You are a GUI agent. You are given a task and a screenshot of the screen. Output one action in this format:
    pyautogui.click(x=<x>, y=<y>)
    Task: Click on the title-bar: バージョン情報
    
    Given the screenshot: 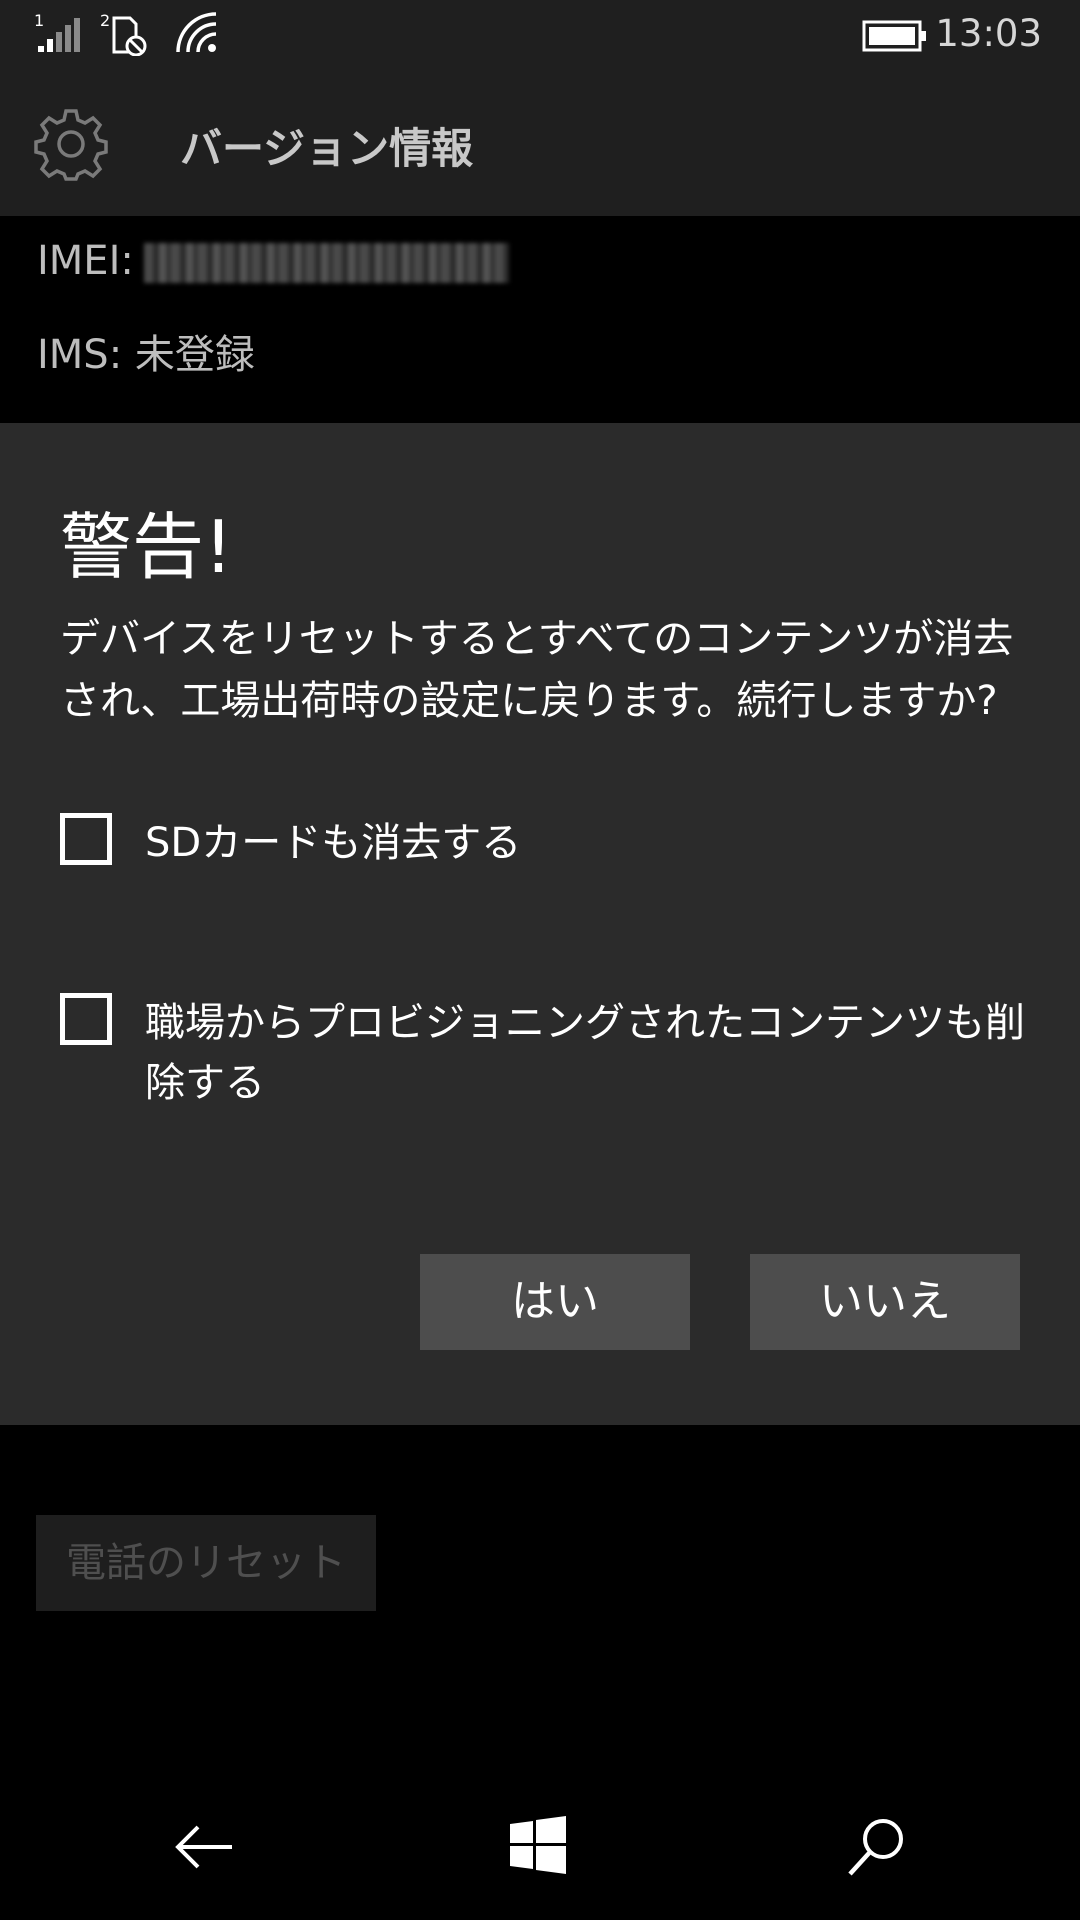 What is the action you would take?
    pyautogui.click(x=540, y=143)
    